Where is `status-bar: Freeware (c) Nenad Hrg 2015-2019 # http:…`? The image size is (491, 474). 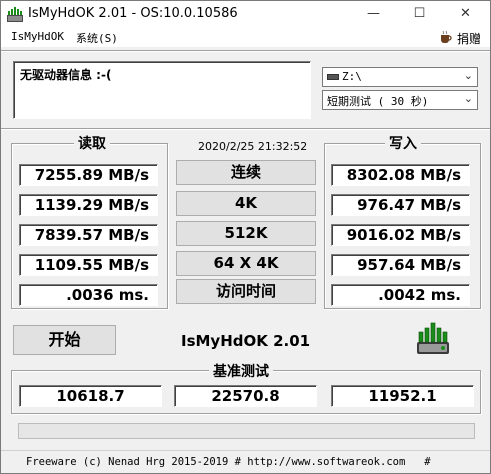 status-bar: Freeware (c) Nenad Hrg 2015-2019 # http:… is located at coordinates (245, 461).